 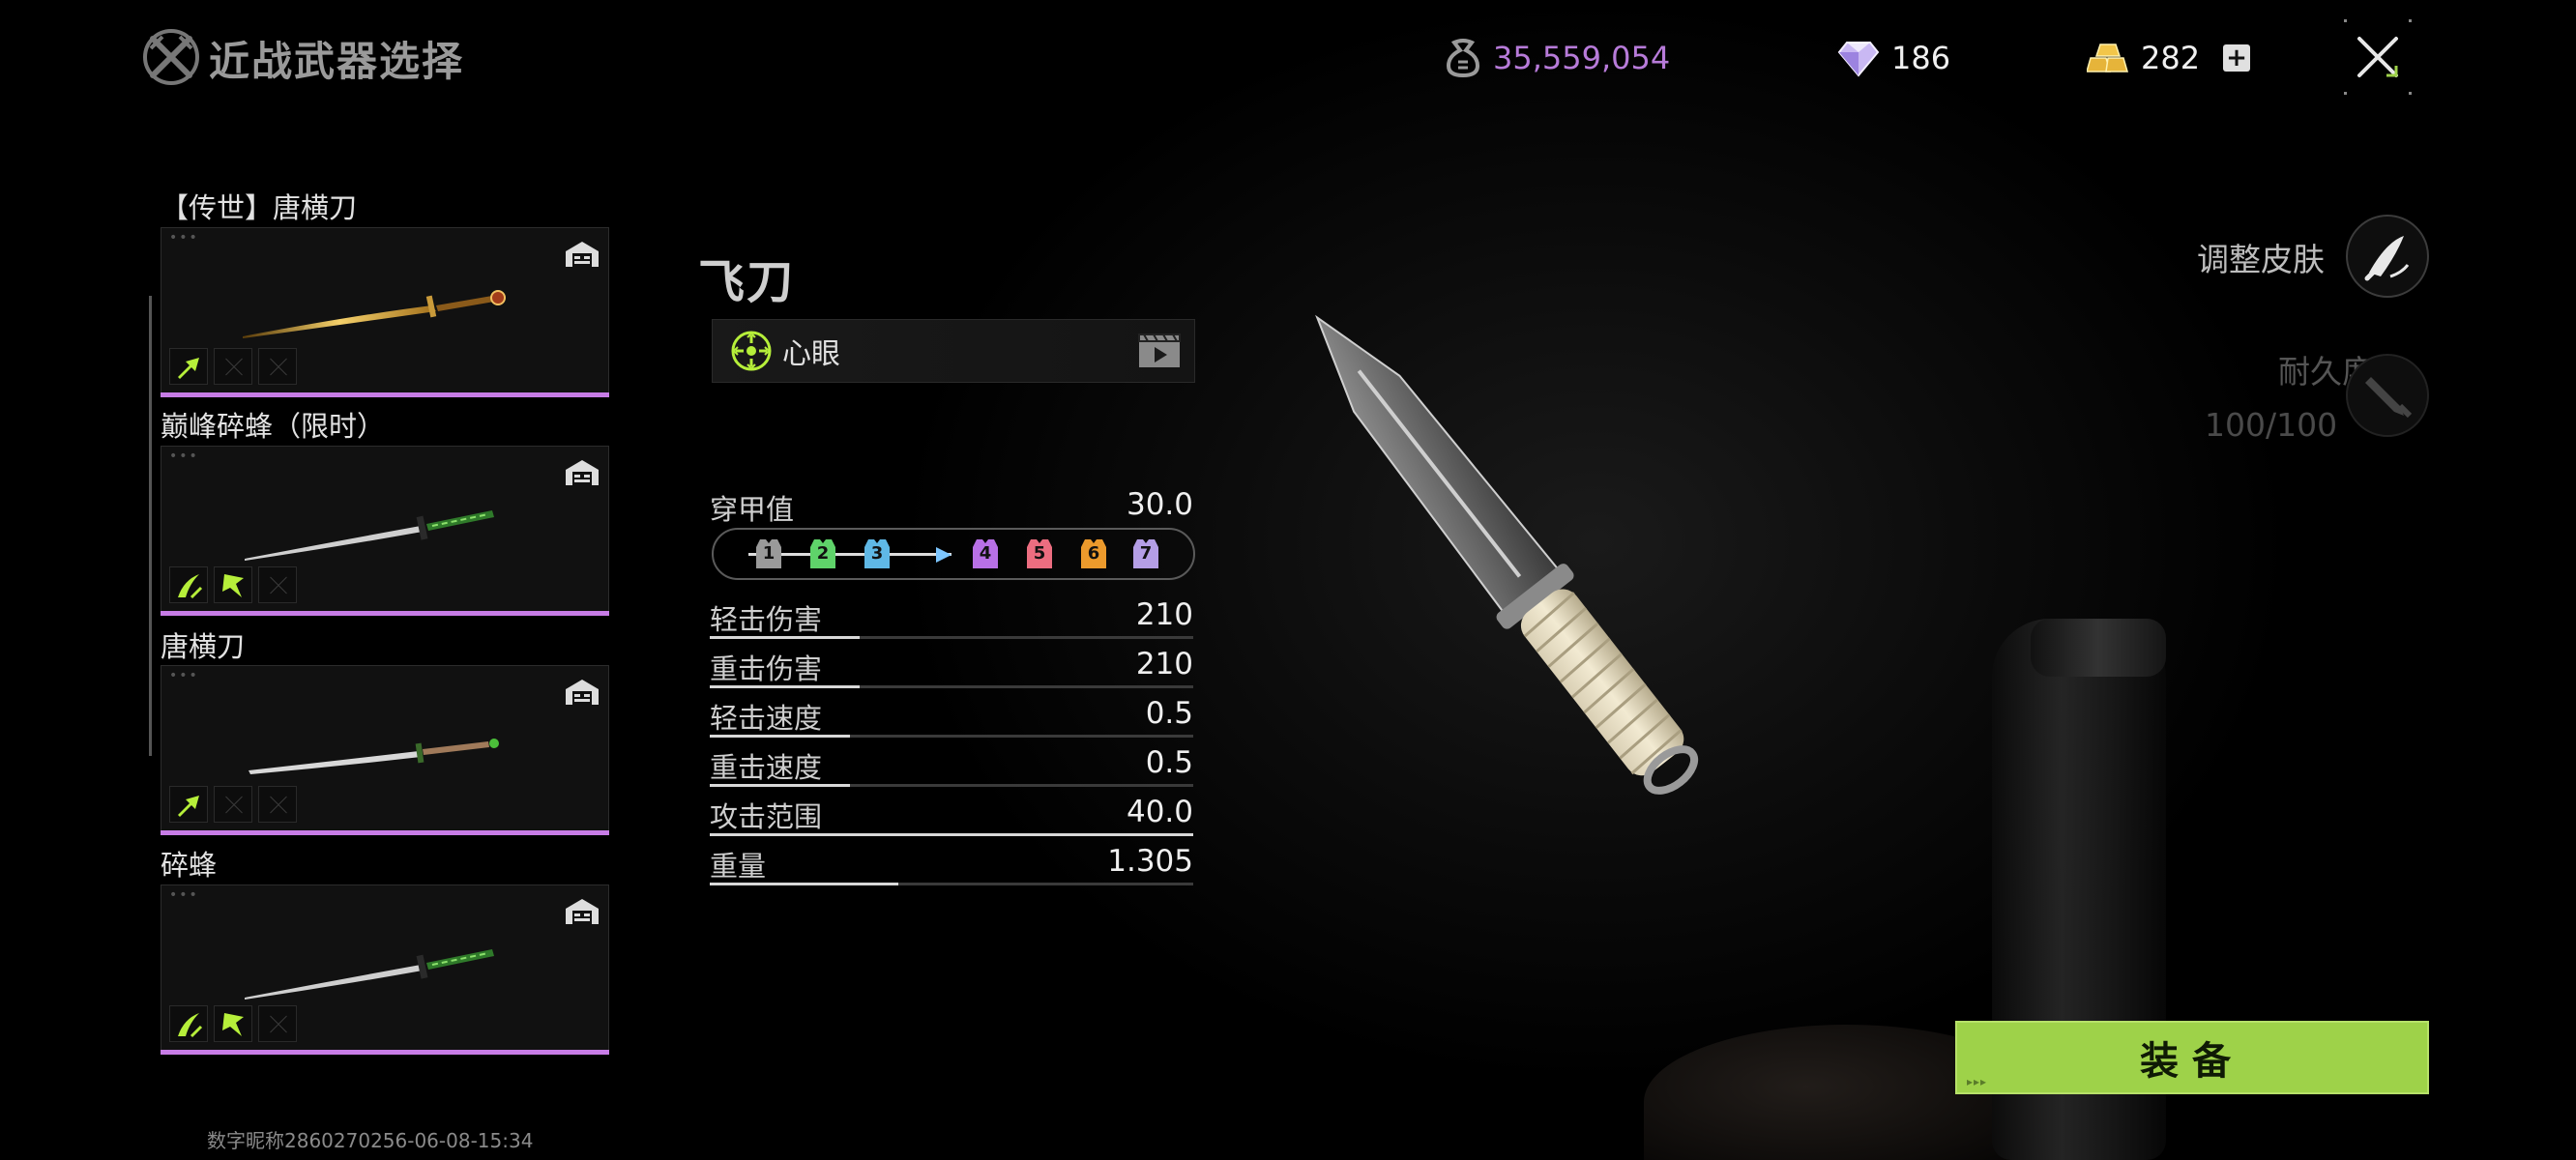 I want to click on sabre-image, so click(x=374, y=756).